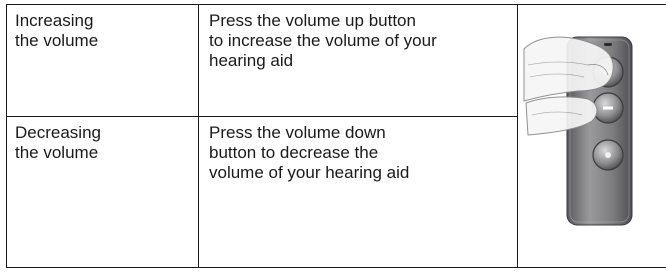 This screenshot has width=666, height=272. I want to click on action-cell-increase: Increasing the volume, so click(102, 60).